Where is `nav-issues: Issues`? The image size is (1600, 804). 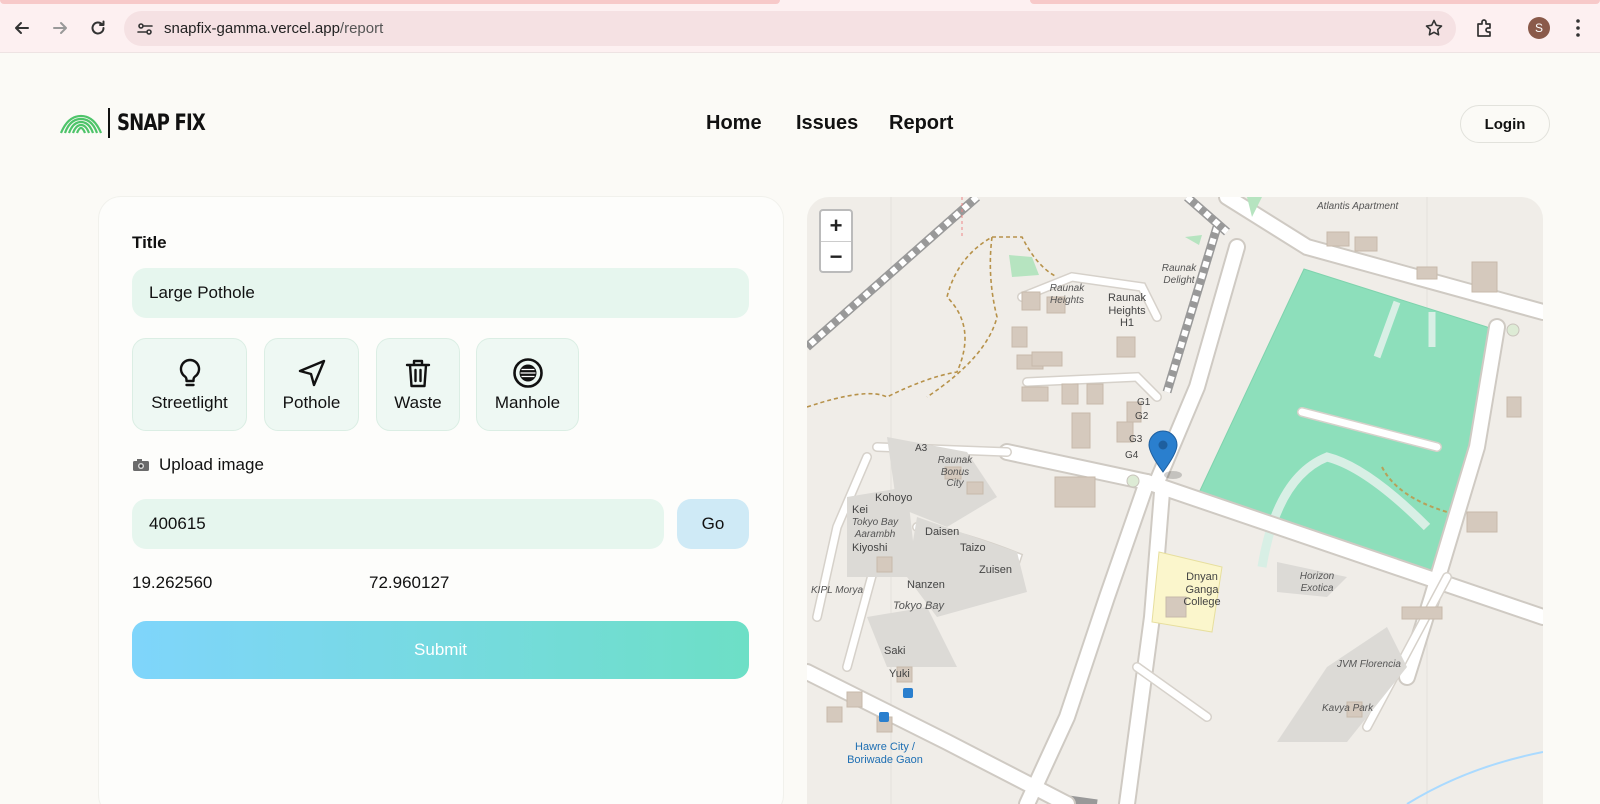
nav-issues: Issues is located at coordinates (827, 123).